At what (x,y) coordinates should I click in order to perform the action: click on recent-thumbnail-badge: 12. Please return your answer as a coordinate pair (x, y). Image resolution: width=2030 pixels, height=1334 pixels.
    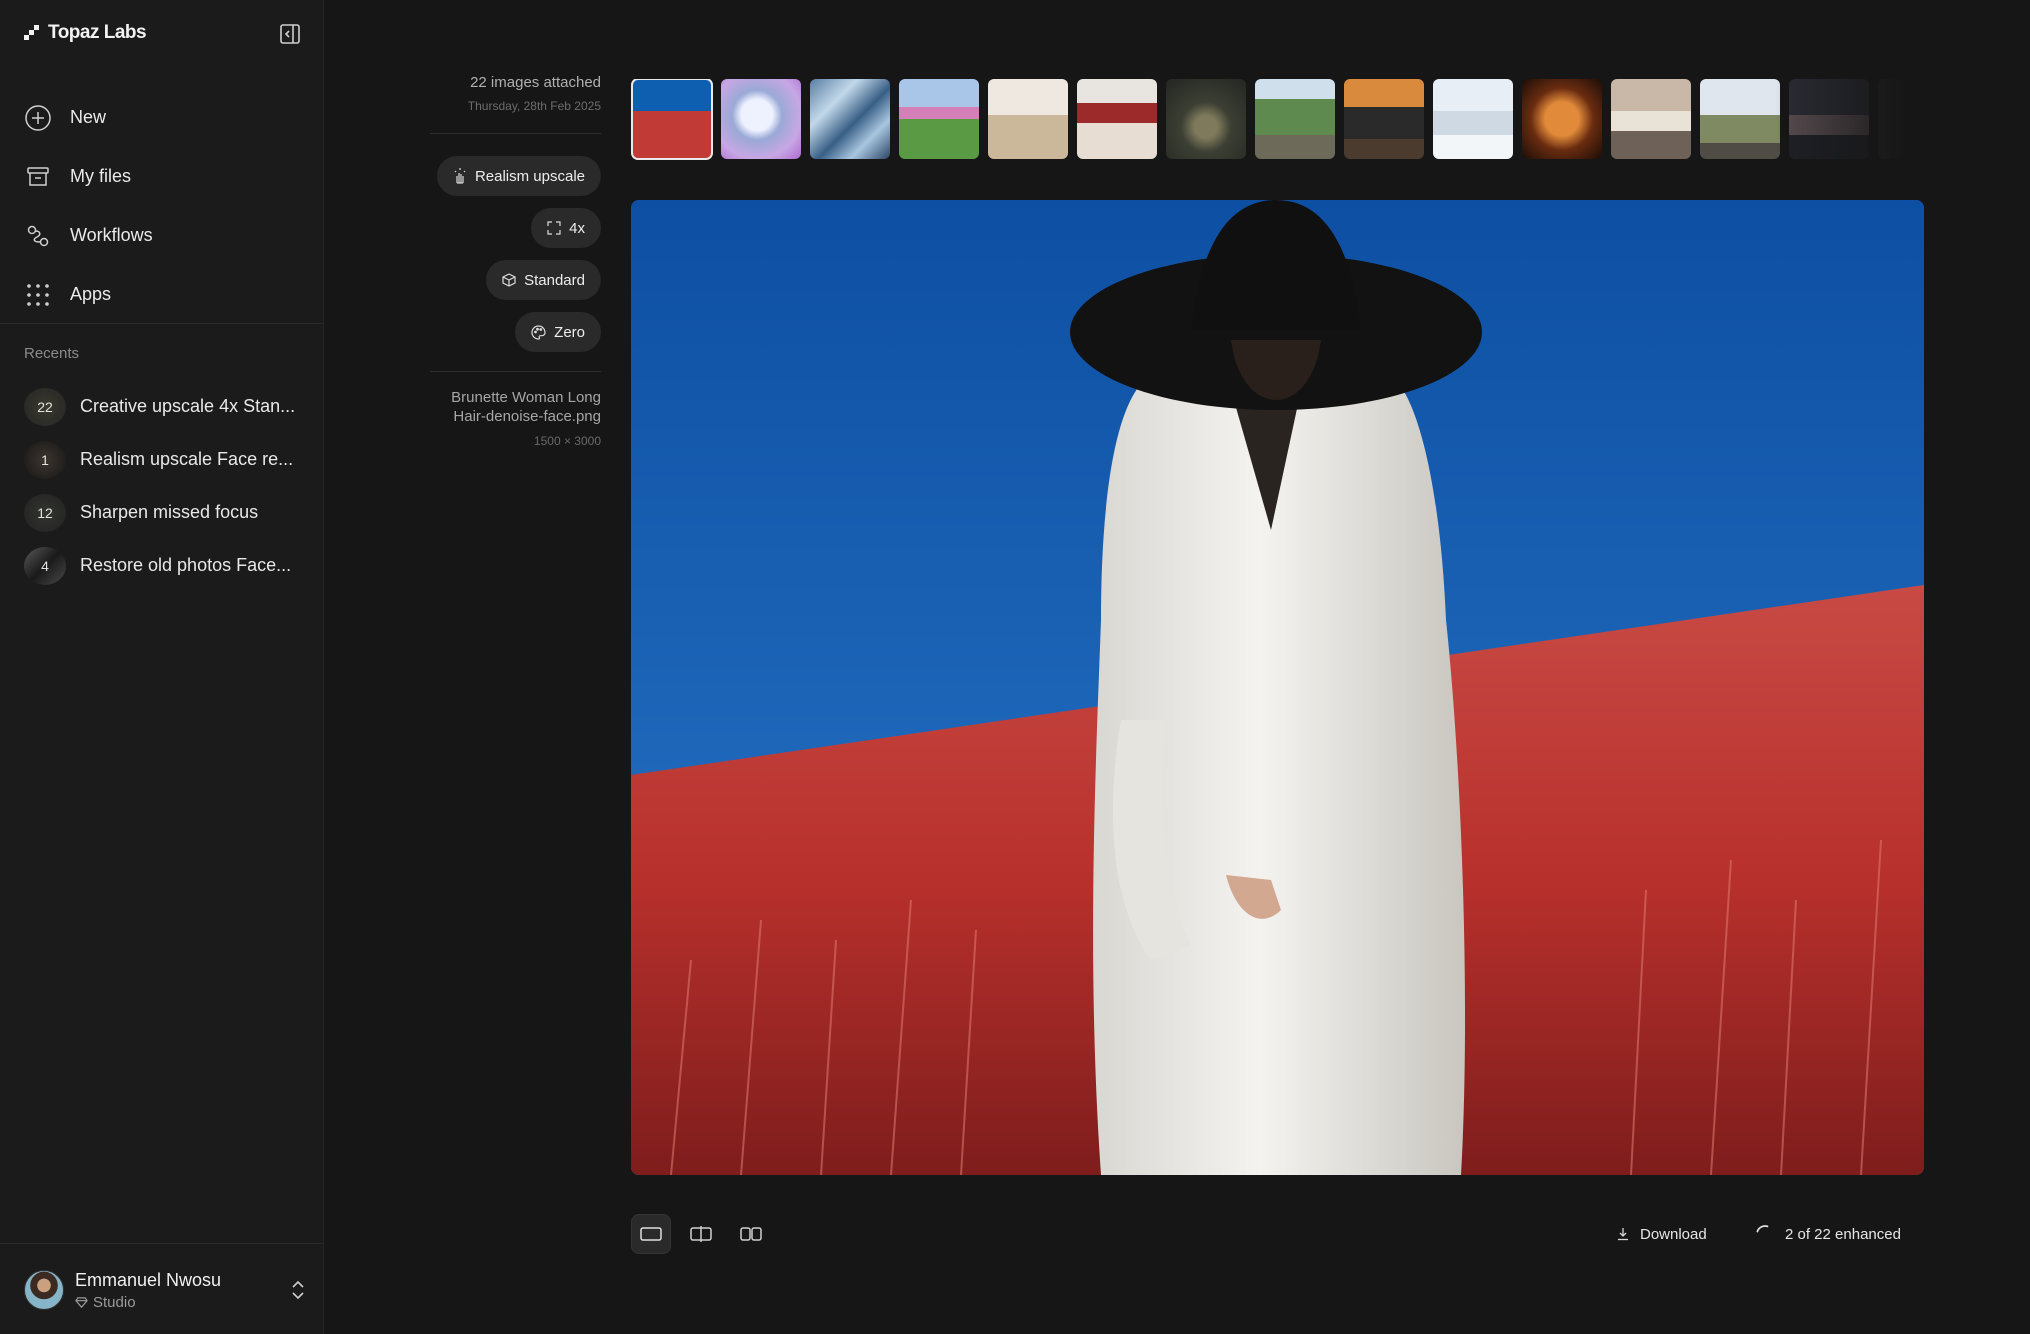
    Looking at the image, I should click on (45, 512).